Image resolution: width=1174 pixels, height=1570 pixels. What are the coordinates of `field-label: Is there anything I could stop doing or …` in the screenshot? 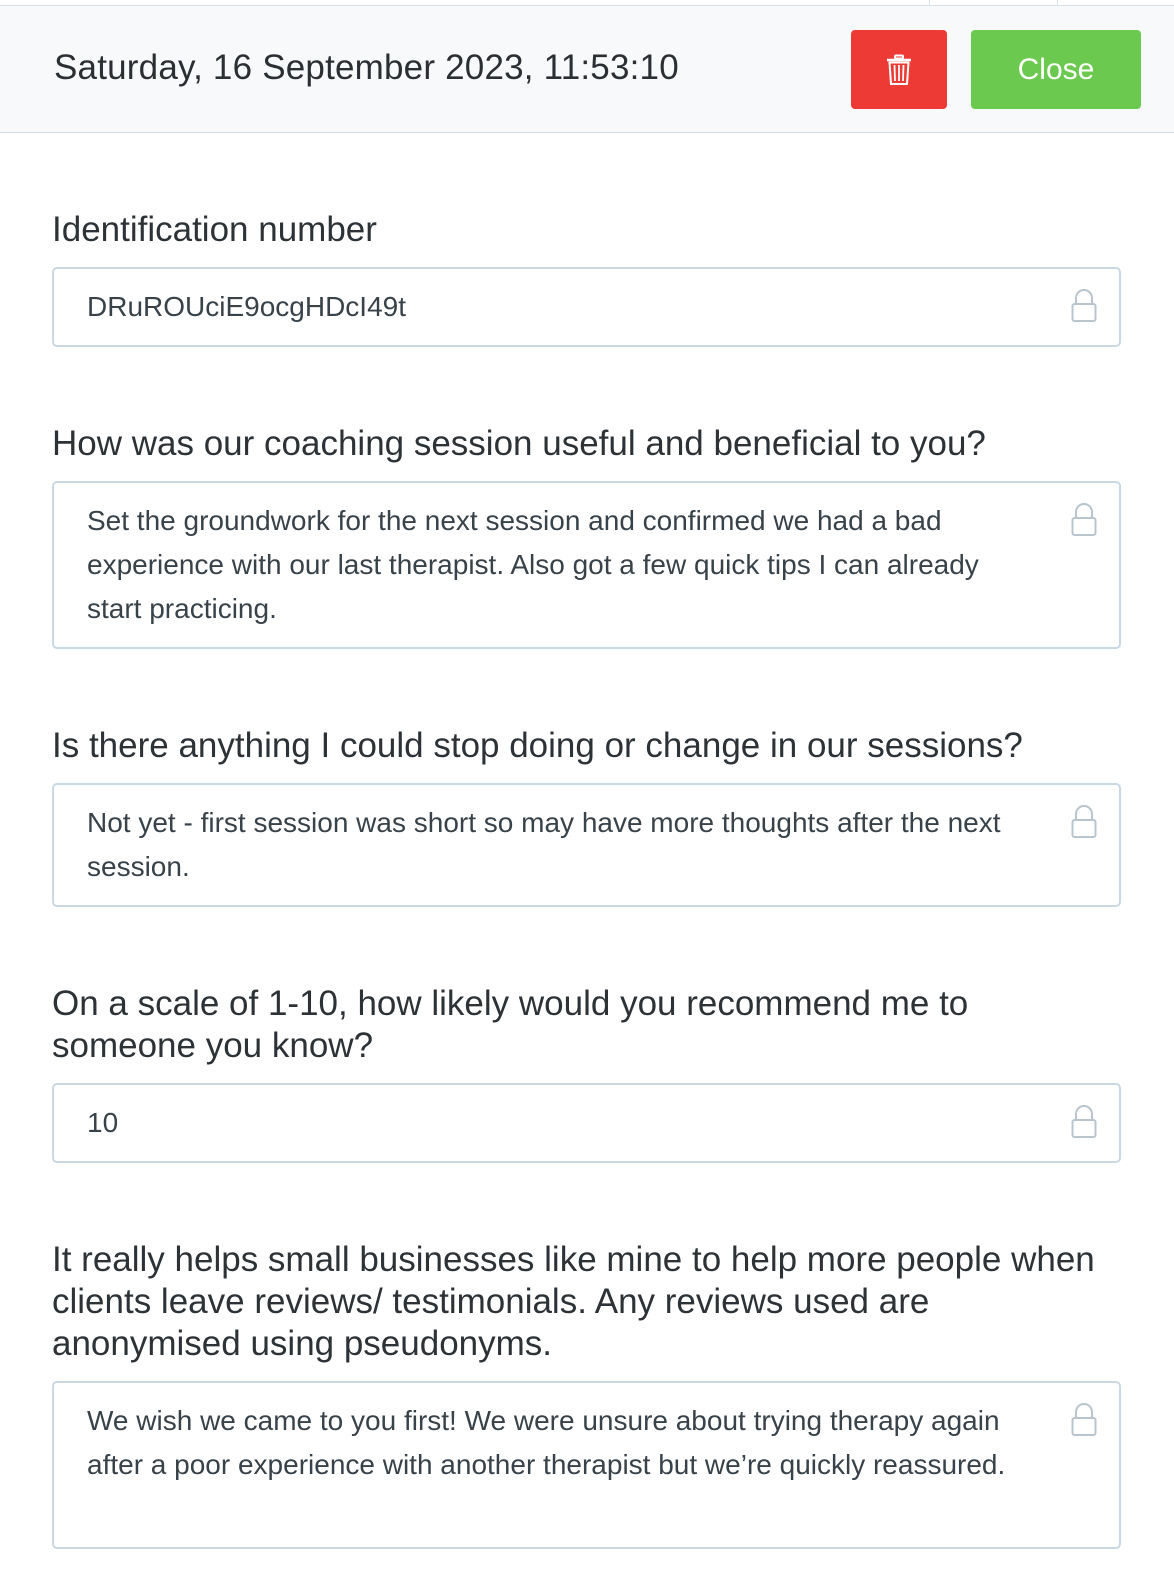 It's located at (537, 745).